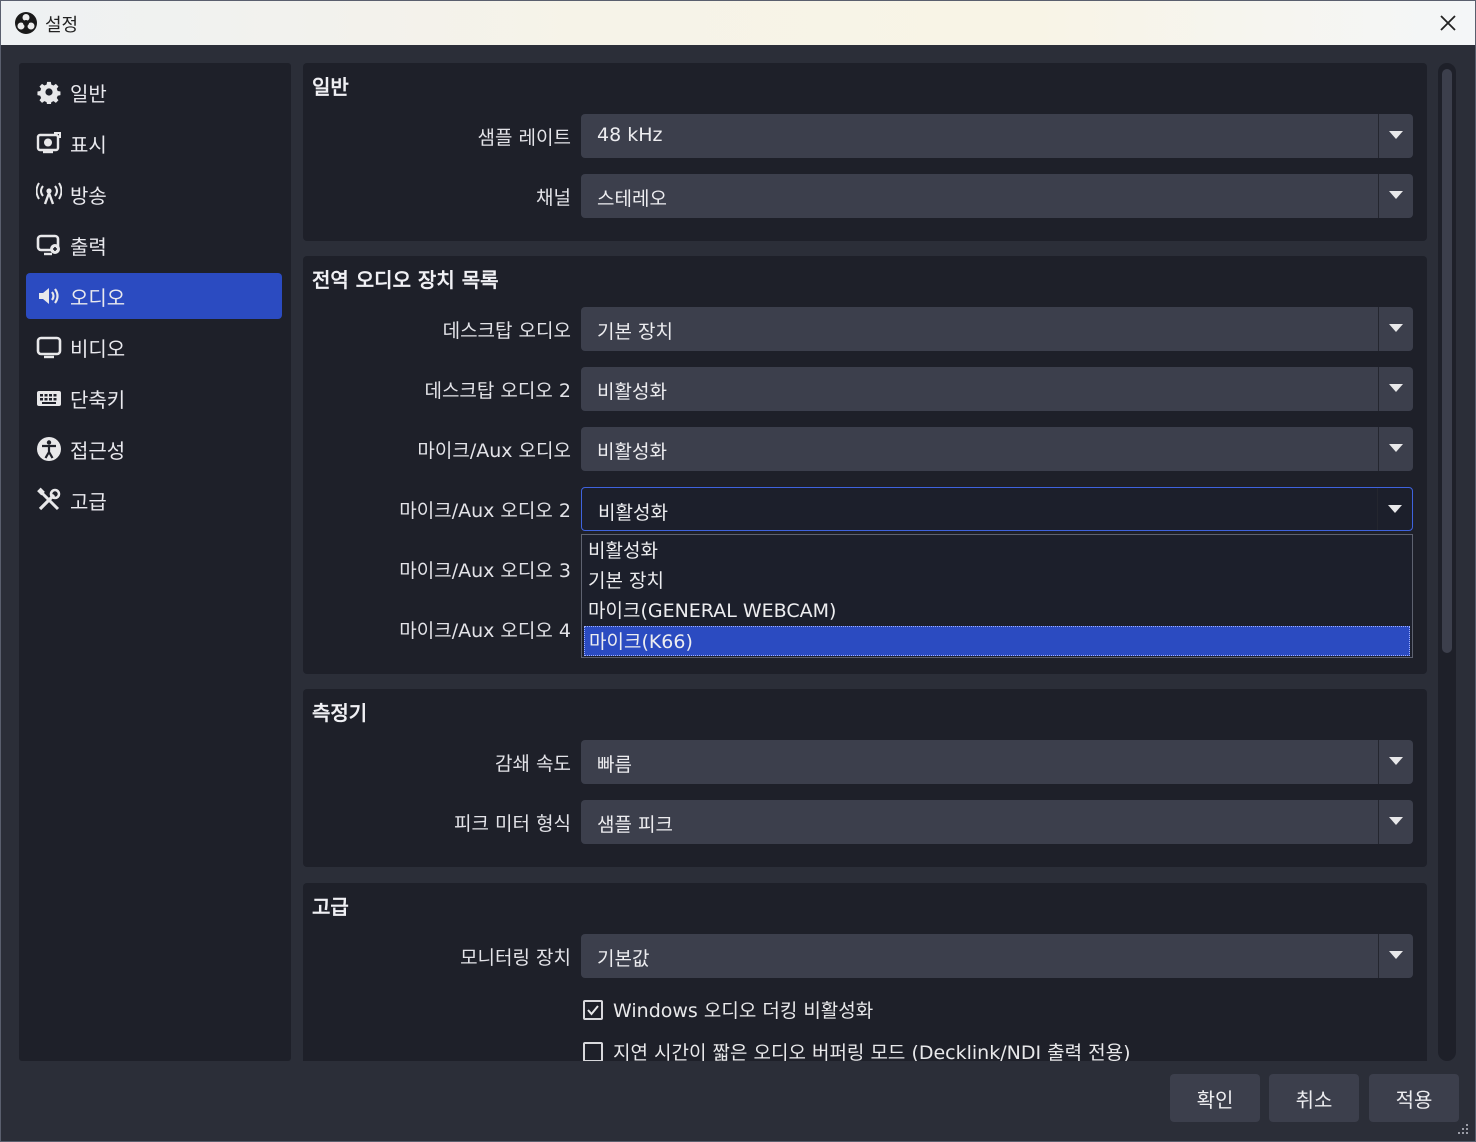 Image resolution: width=1476 pixels, height=1142 pixels. What do you see at coordinates (997, 641) in the screenshot?
I see `dropdown-option-selected: 마이크(K66)` at bounding box center [997, 641].